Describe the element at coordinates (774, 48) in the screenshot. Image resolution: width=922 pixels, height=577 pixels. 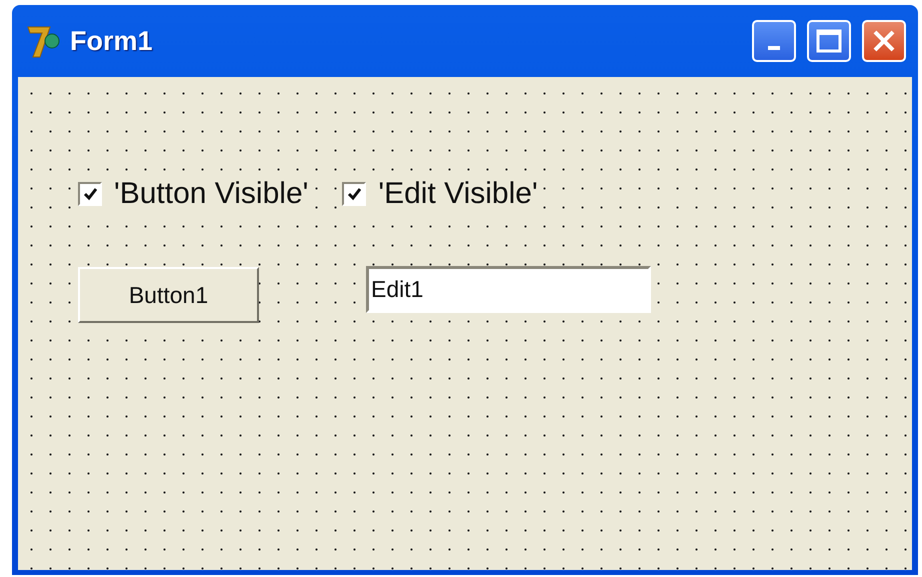
I see `minimize-icon` at that location.